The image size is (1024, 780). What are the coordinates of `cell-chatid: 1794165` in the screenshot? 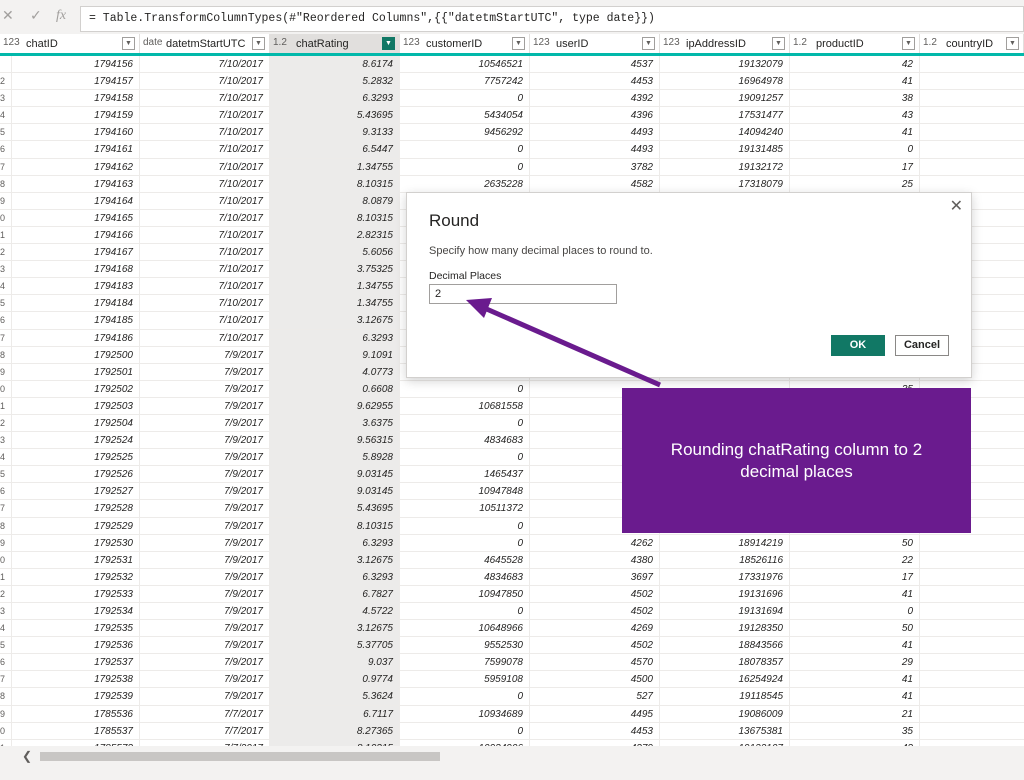 It's located at (76, 218).